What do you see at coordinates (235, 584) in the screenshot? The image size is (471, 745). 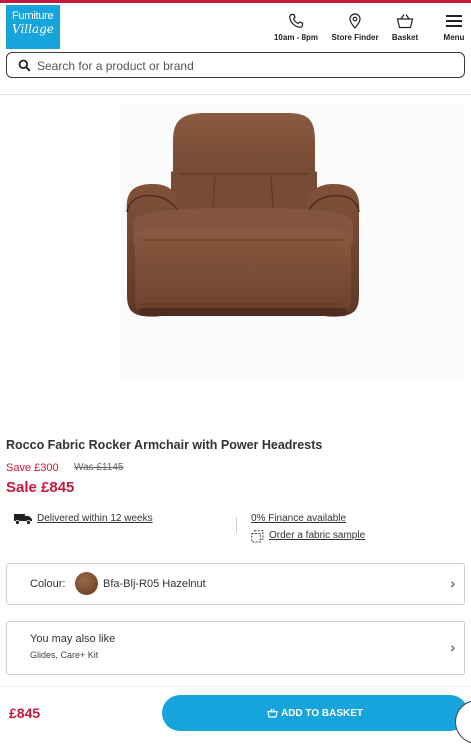 I see `colour-selector: Colour: Bfa-Blj-R05 Hazelnut ›` at bounding box center [235, 584].